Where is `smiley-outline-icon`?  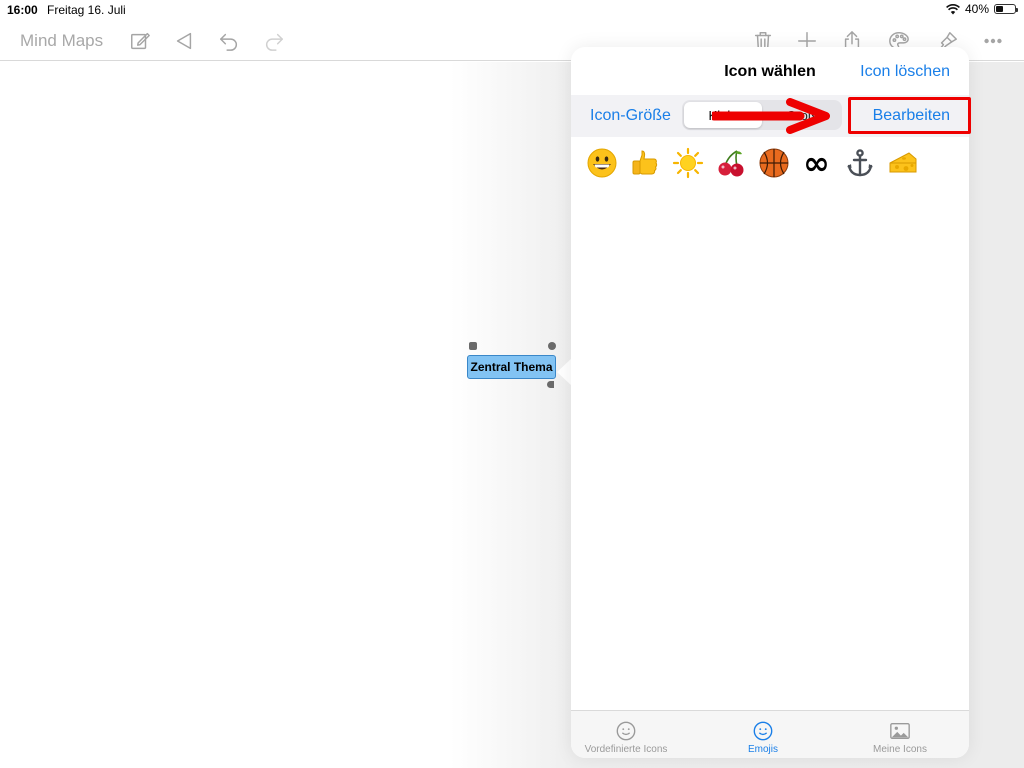 smiley-outline-icon is located at coordinates (626, 731).